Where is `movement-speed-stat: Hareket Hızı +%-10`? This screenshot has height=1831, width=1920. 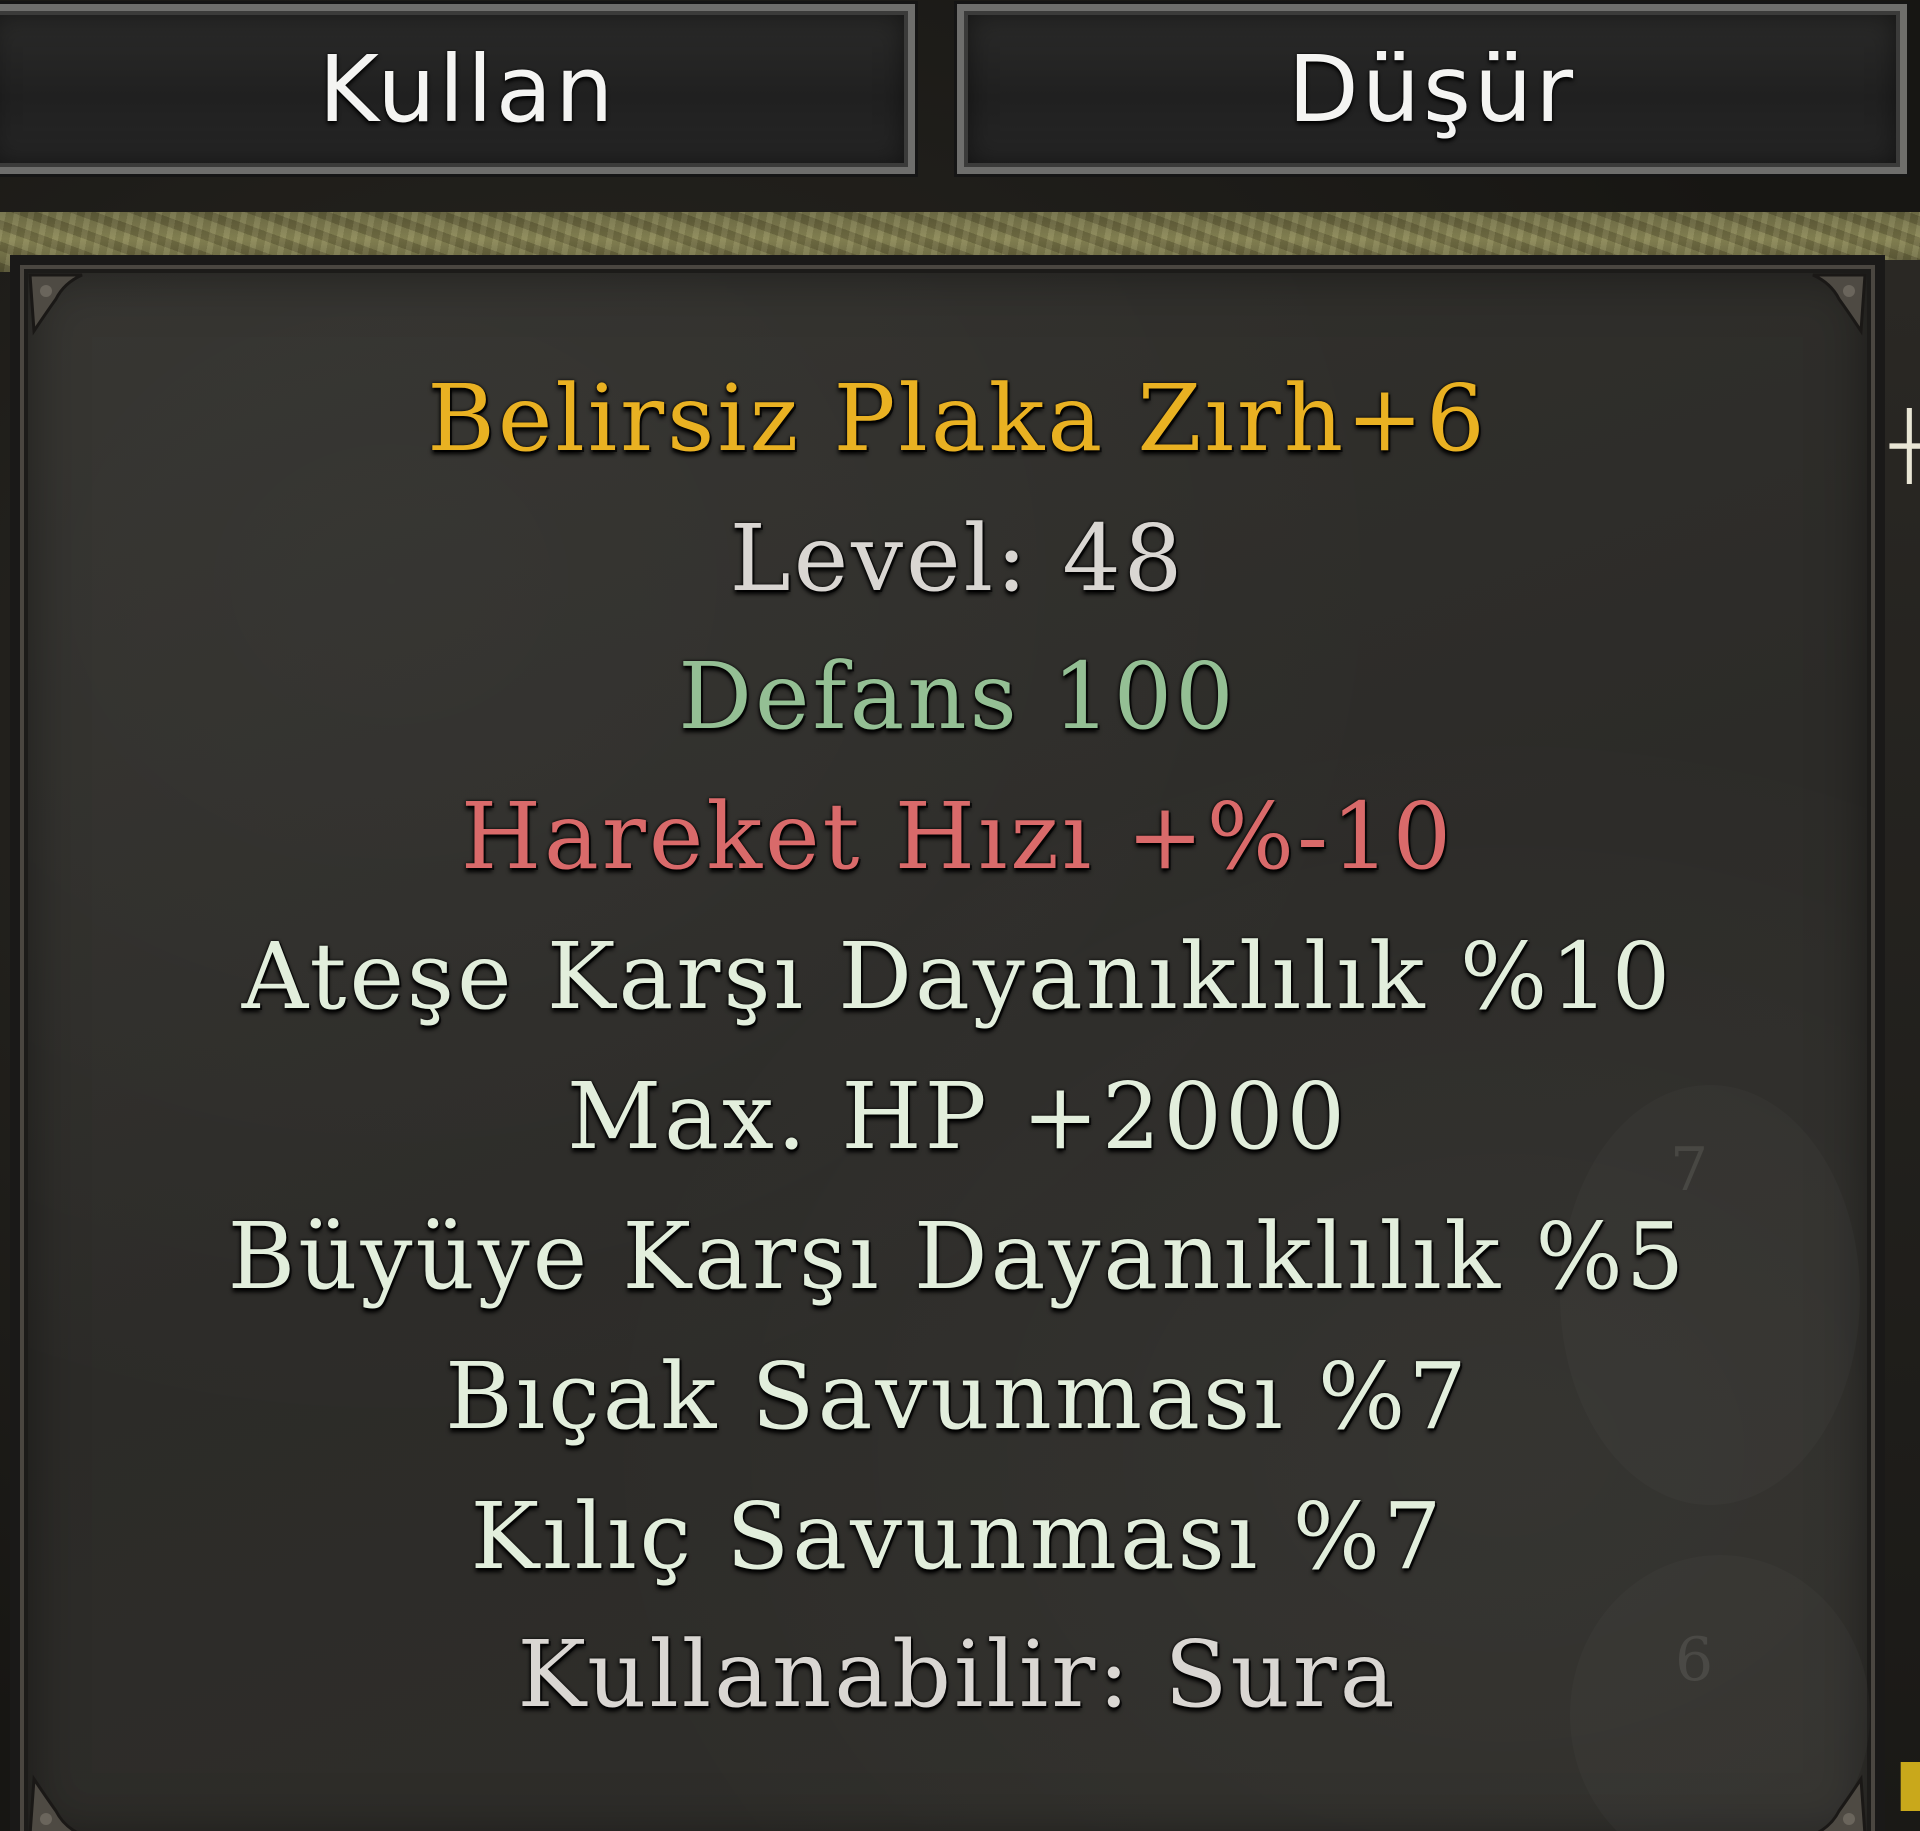 movement-speed-stat: Hareket Hızı +%-10 is located at coordinates (957, 836).